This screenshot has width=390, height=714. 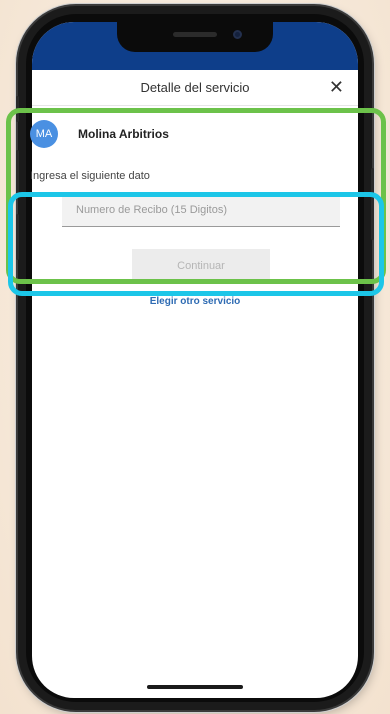 What do you see at coordinates (44, 134) in the screenshot?
I see `avatar: MA` at bounding box center [44, 134].